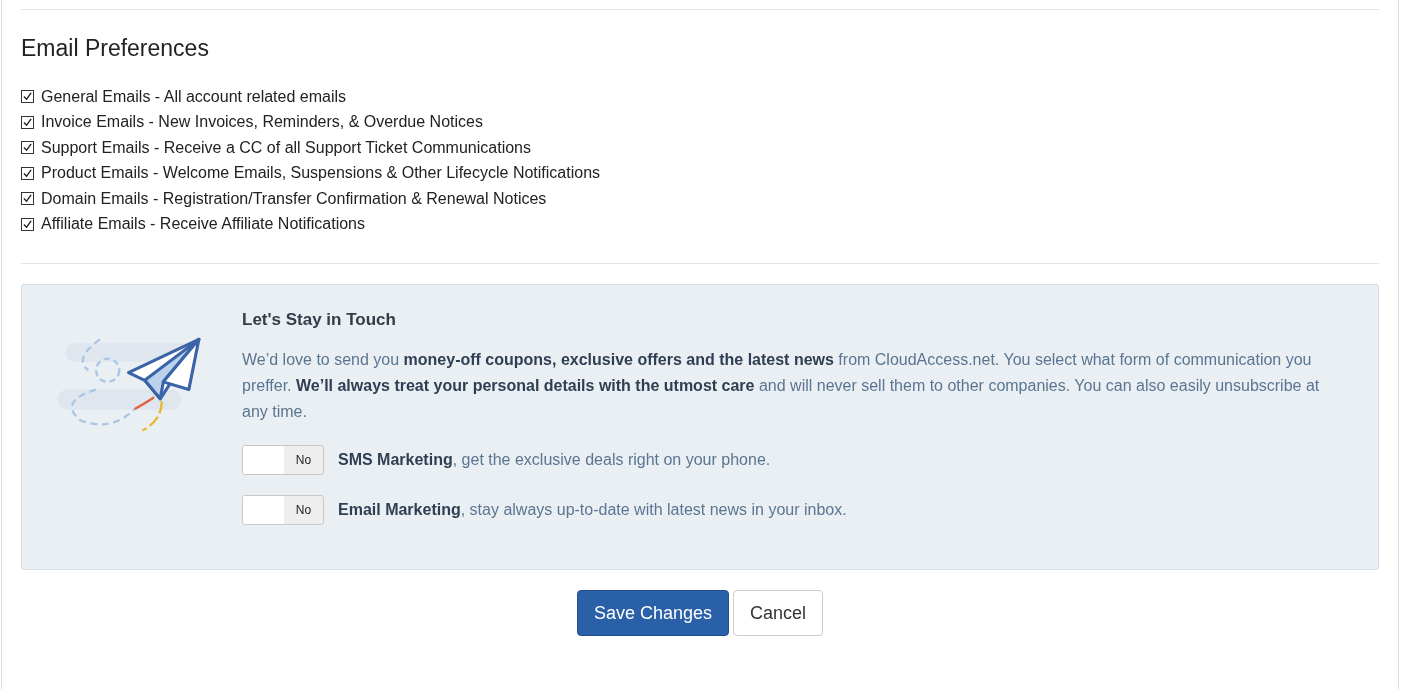  Describe the element at coordinates (321, 173) in the screenshot. I see `checkbox-label: Product Emails - Welcome Emails, Suspensions & Other Lifecycle Notifications` at that location.